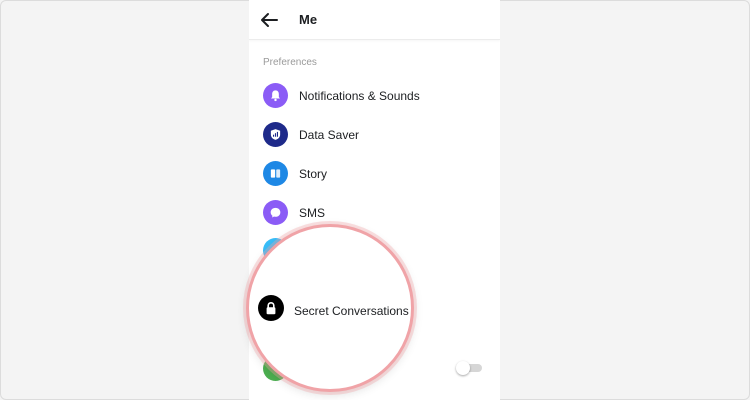 The height and width of the screenshot is (400, 750). What do you see at coordinates (351, 311) in the screenshot?
I see `menu-item-secret-conversations-label: Secret Conversations` at bounding box center [351, 311].